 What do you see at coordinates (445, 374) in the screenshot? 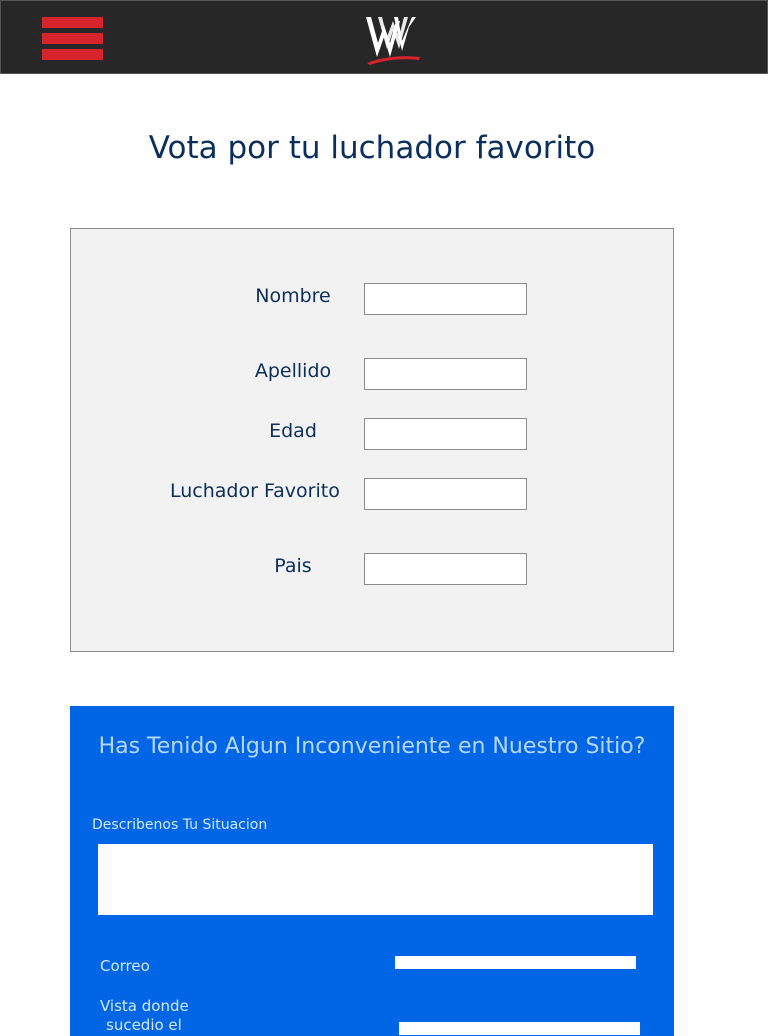
I see `last-name-input` at bounding box center [445, 374].